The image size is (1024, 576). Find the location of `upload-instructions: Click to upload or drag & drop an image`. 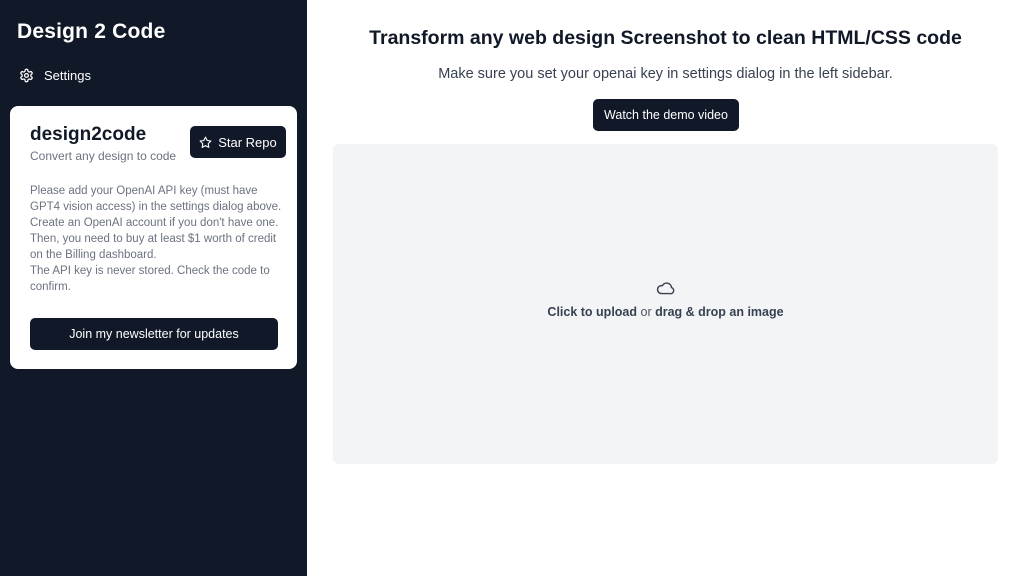

upload-instructions: Click to upload or drag & drop an image is located at coordinates (665, 312).